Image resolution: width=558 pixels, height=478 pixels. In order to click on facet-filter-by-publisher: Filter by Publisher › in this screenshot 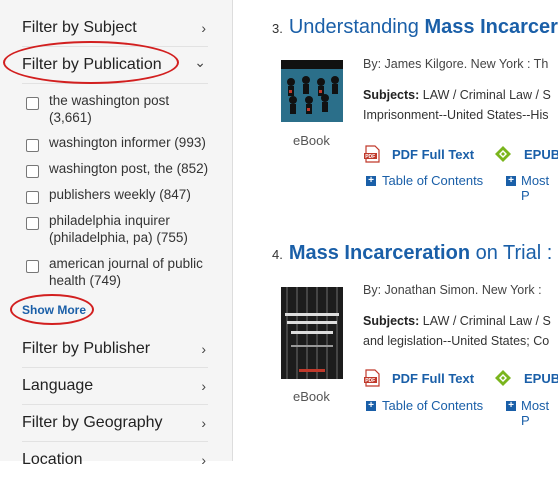, I will do `click(115, 349)`.